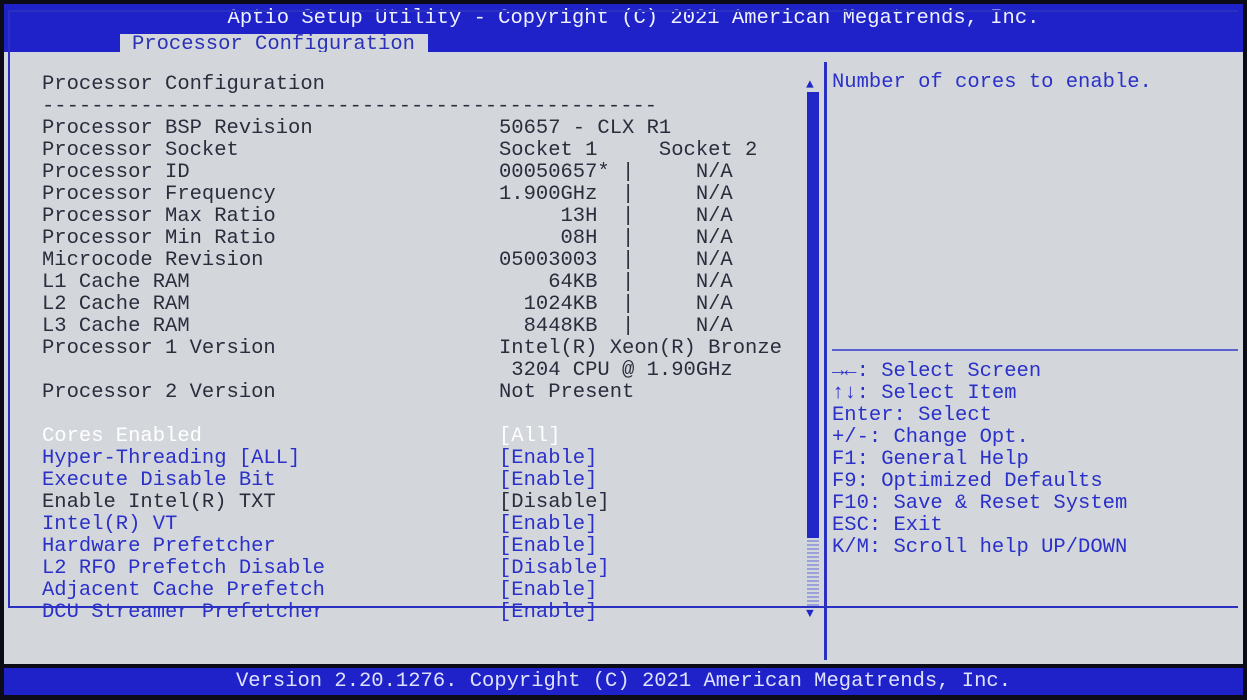 The width and height of the screenshot is (1247, 700). Describe the element at coordinates (640, 348) in the screenshot. I see `info-value: Intel(R) Xeon(R) Bronze` at that location.